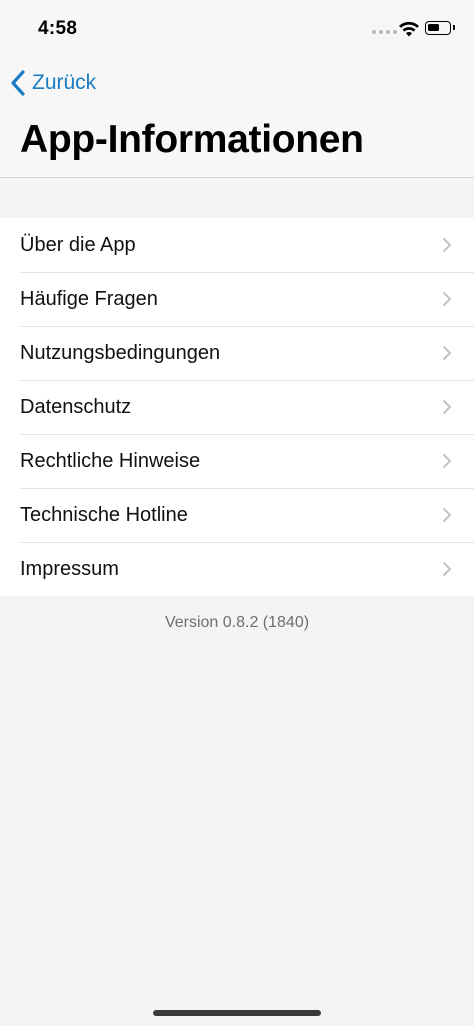 Image resolution: width=474 pixels, height=1026 pixels. I want to click on list-item-technische-hotline: Technische Hotline, so click(237, 515).